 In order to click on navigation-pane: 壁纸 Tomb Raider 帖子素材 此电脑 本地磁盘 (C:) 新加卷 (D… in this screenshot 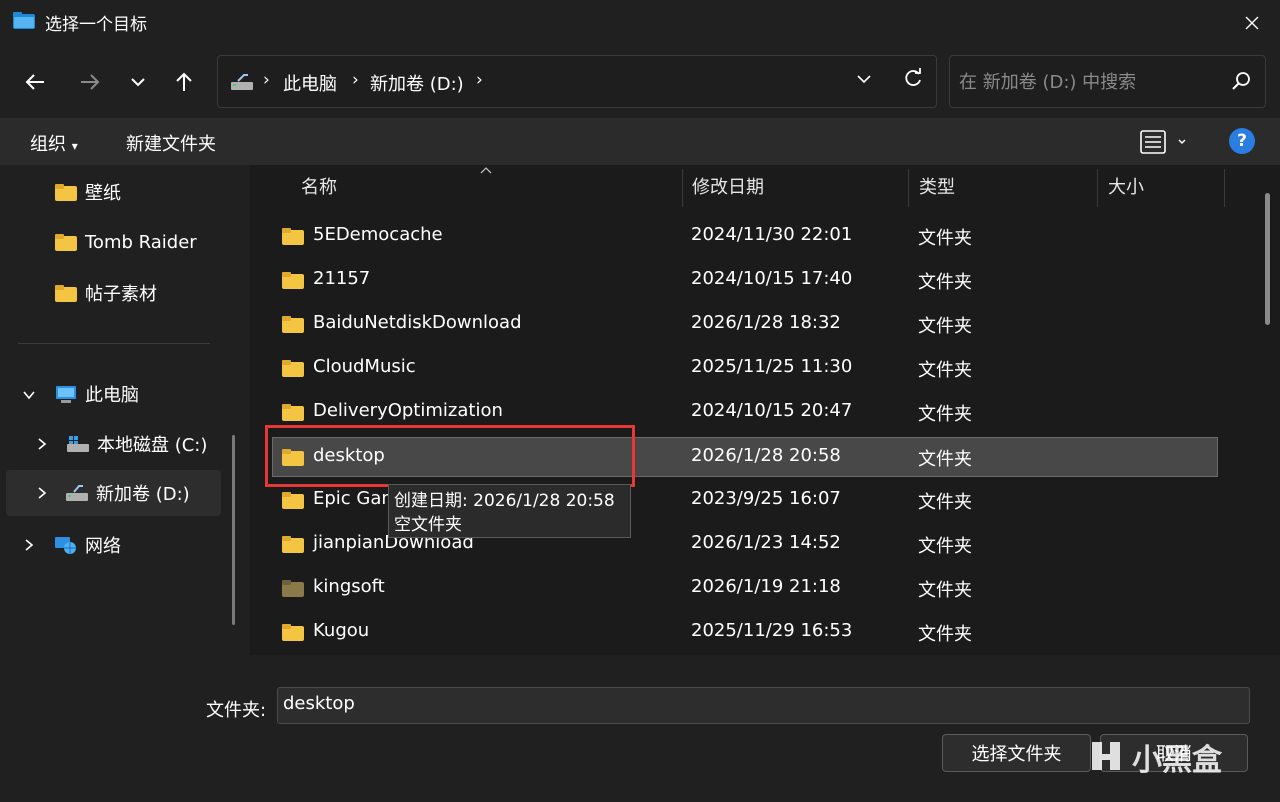, I will do `click(125, 410)`.